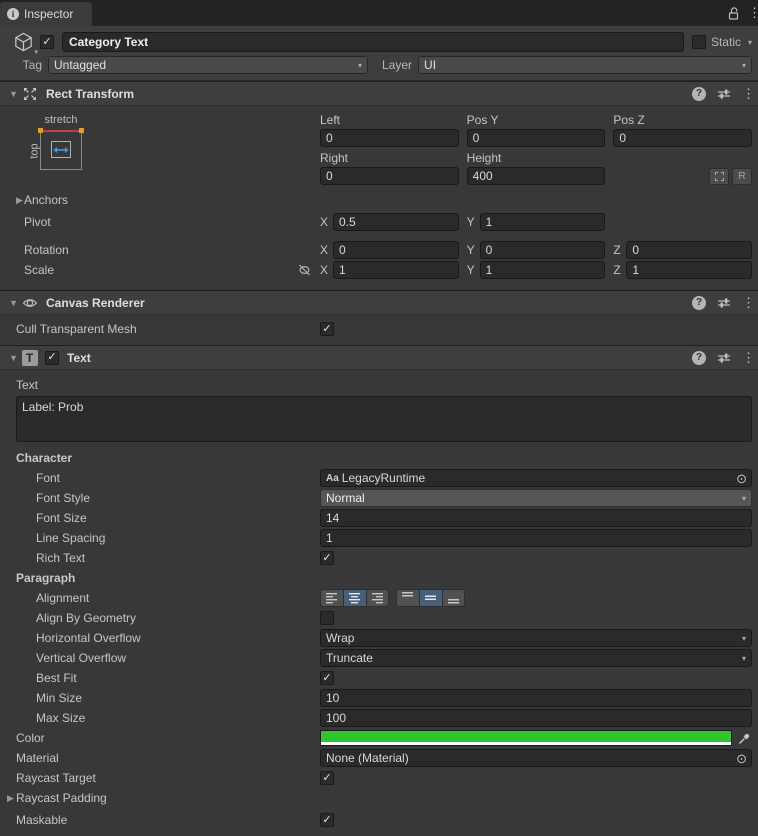 The image size is (758, 836). I want to click on raycast-target-checkbox: ✓, so click(327, 778).